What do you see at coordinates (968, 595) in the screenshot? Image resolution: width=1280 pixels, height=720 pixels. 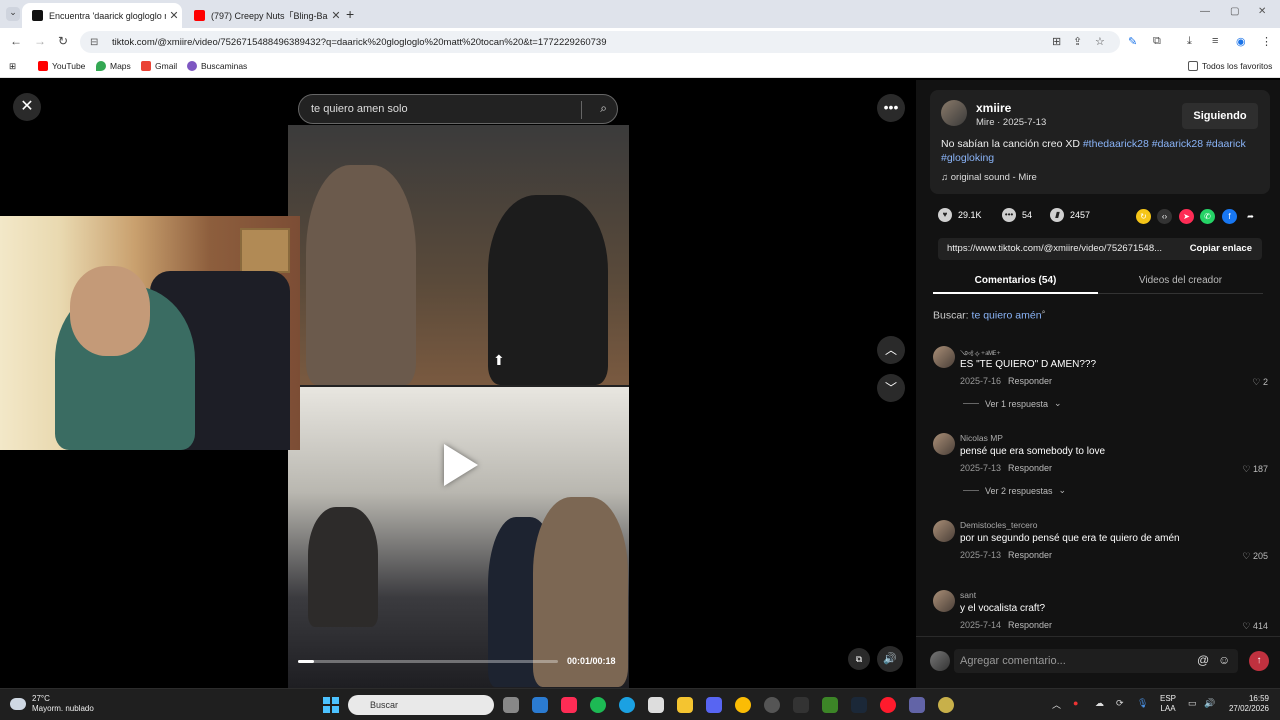 I see `comment-username: sant` at bounding box center [968, 595].